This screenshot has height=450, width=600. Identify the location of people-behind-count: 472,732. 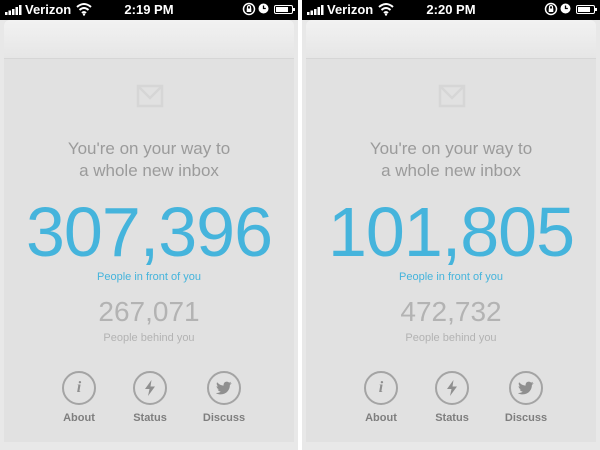
(451, 311).